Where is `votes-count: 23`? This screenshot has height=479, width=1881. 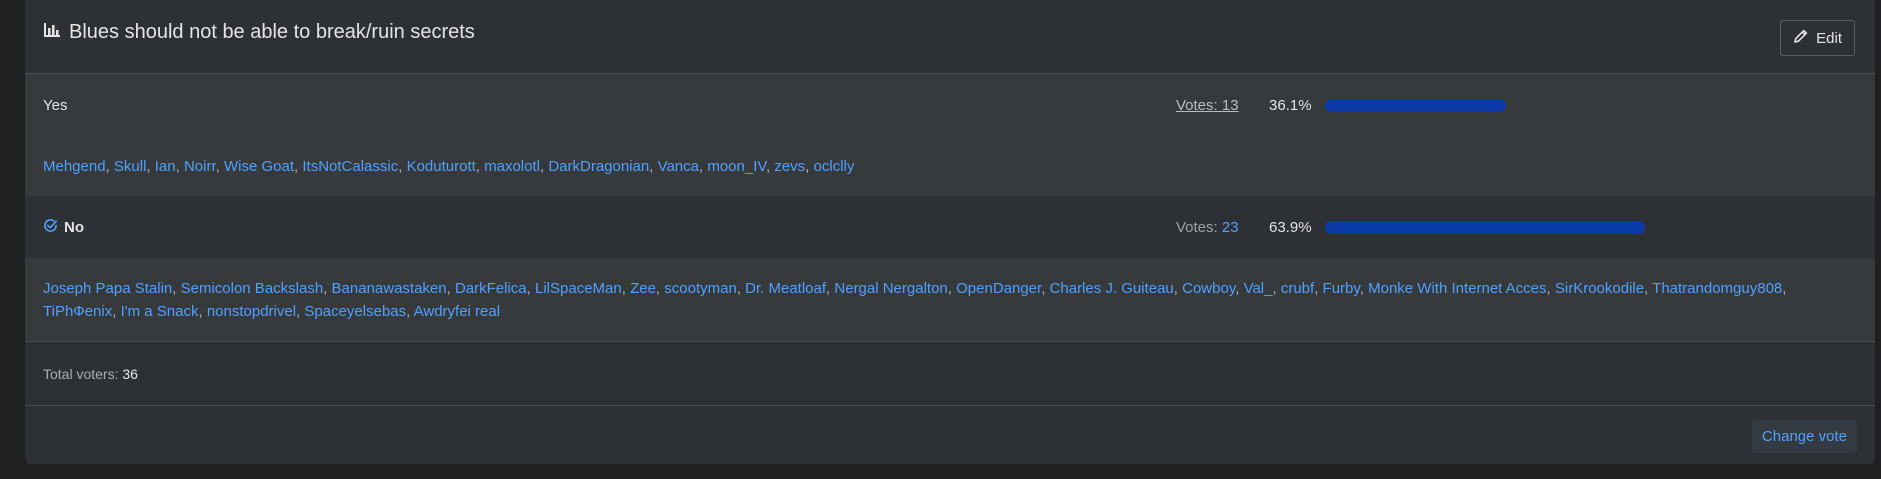
votes-count: 23 is located at coordinates (1230, 227).